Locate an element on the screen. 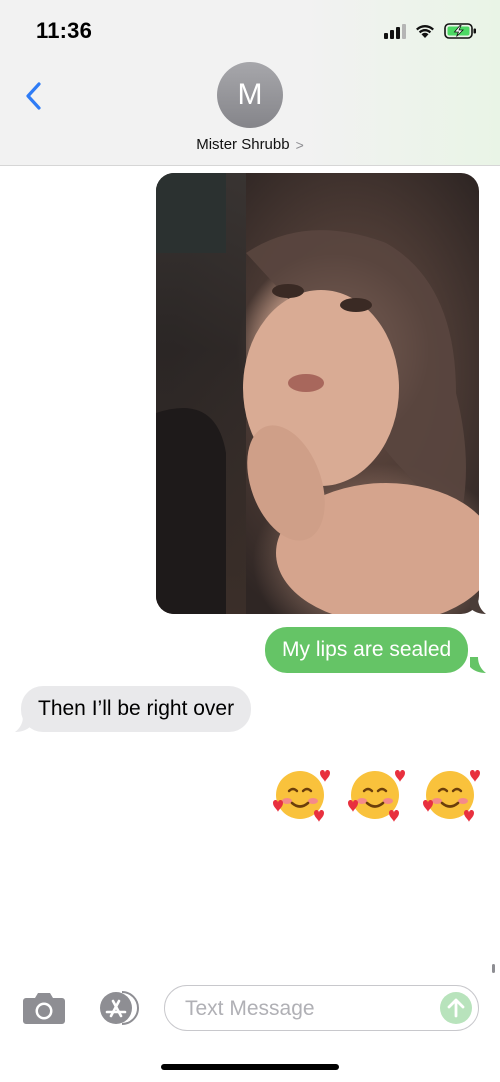  camera-icon is located at coordinates (44, 1008).